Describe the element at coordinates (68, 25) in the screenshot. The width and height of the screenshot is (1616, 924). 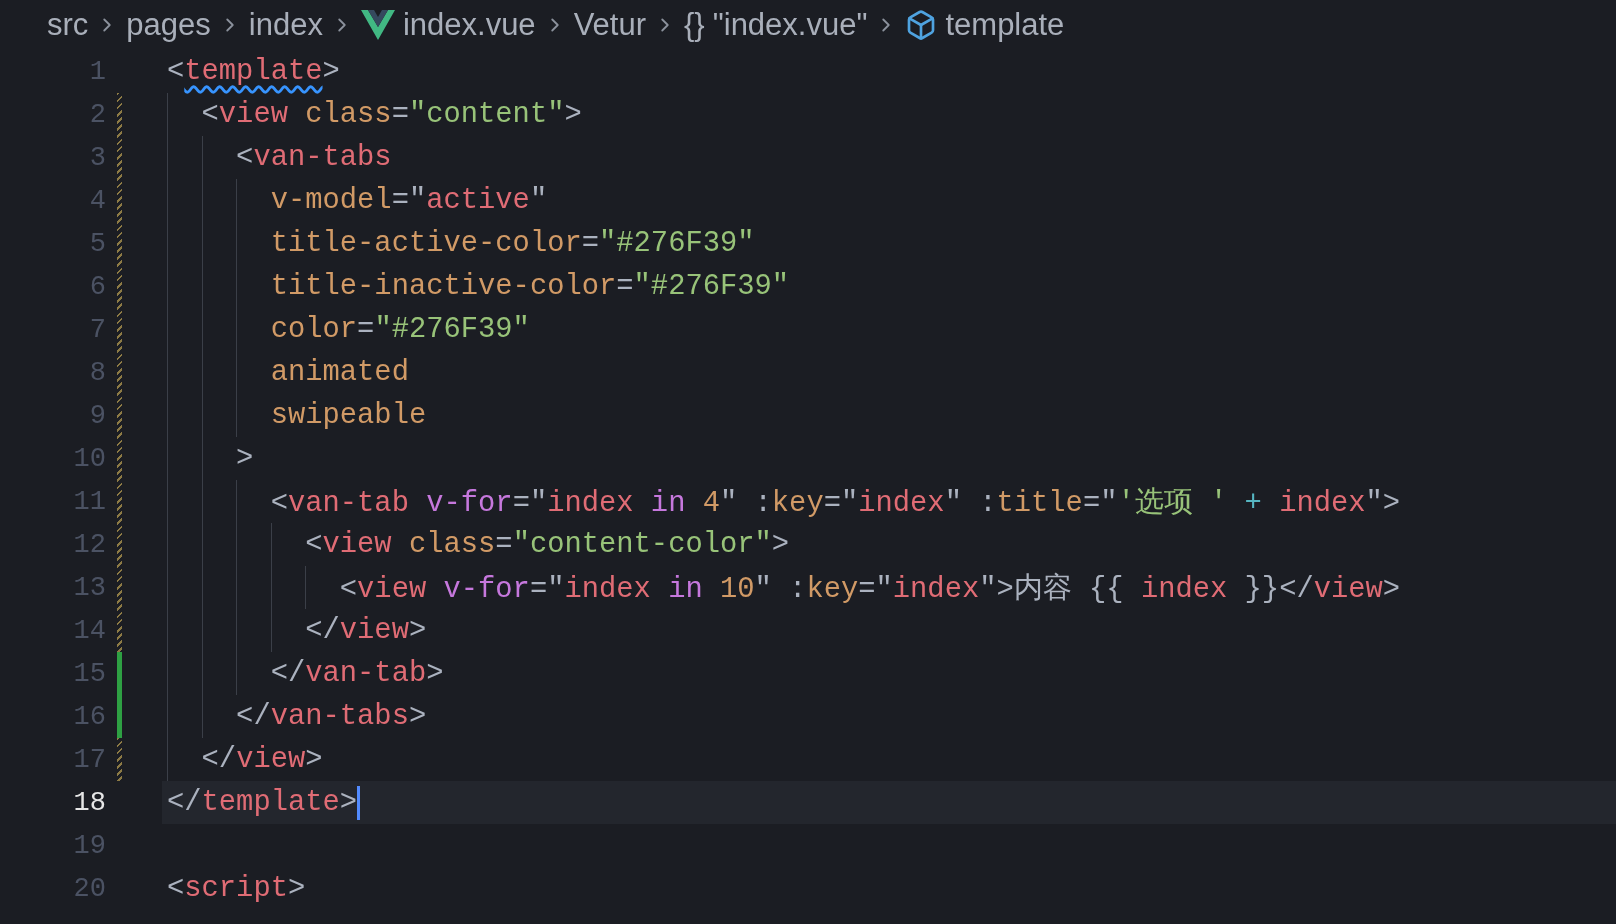
I see `breadcrumb-item: src` at that location.